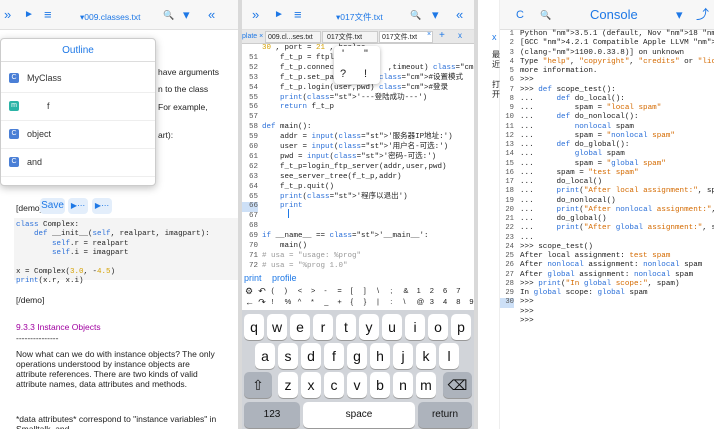 This screenshot has height=429, width=714. I want to click on outline-item: mf, so click(78, 107).